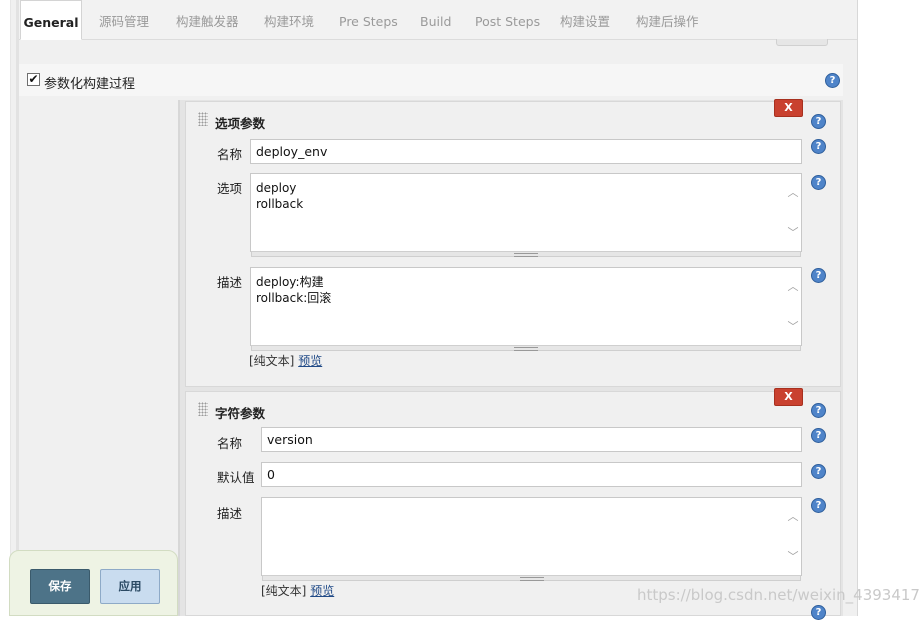 The width and height of the screenshot is (921, 620). Describe the element at coordinates (531, 439) in the screenshot. I see `string-name-input: version` at that location.